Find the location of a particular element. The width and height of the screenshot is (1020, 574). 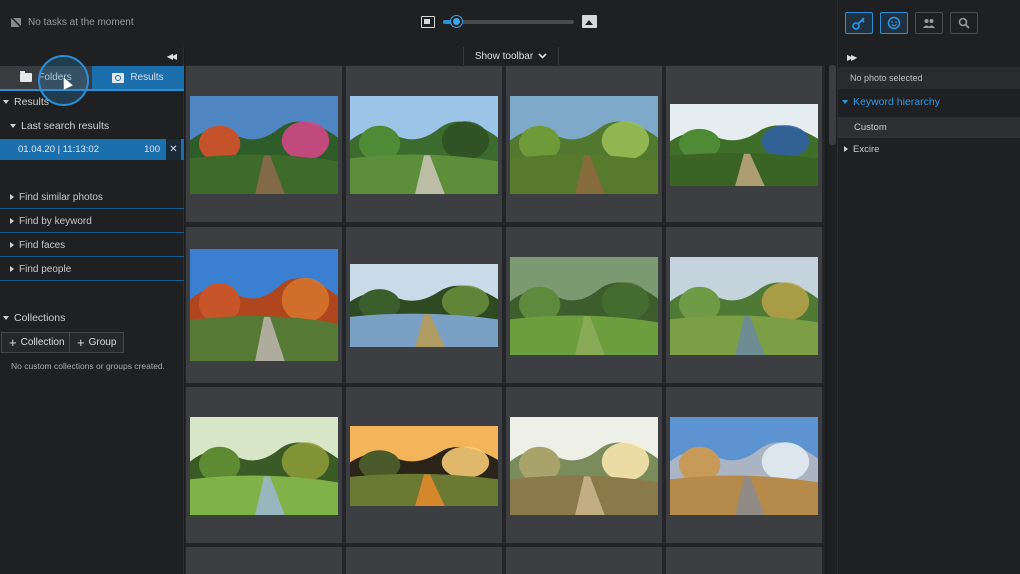

find-similar-photos: Find similar photos is located at coordinates (92, 197).